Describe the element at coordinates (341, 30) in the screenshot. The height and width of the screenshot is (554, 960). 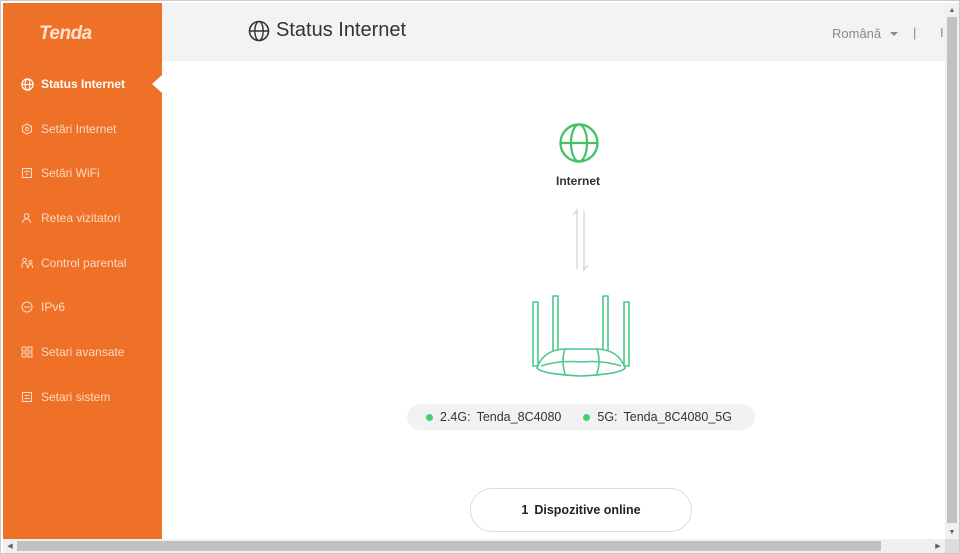
I see `page-title-text: Status Internet` at that location.